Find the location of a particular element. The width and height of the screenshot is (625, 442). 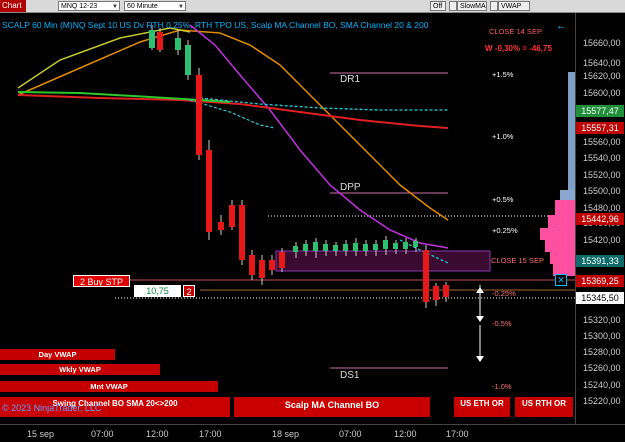

chart-menu-button: Chart is located at coordinates (13, 6).